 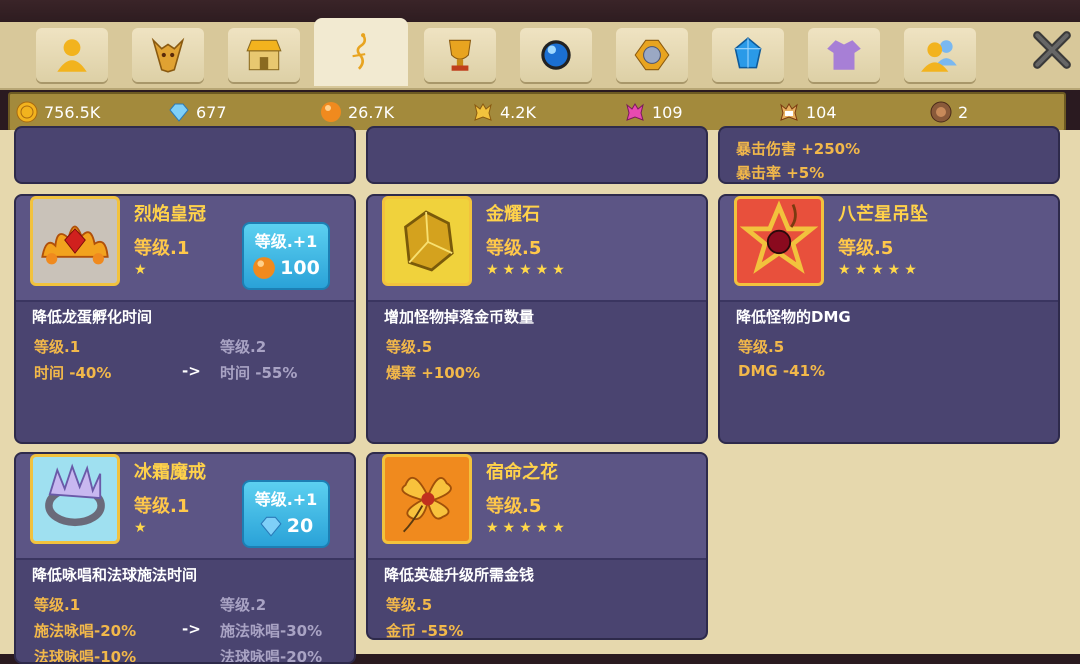 I want to click on golden-hook-icon, so click(x=359, y=51).